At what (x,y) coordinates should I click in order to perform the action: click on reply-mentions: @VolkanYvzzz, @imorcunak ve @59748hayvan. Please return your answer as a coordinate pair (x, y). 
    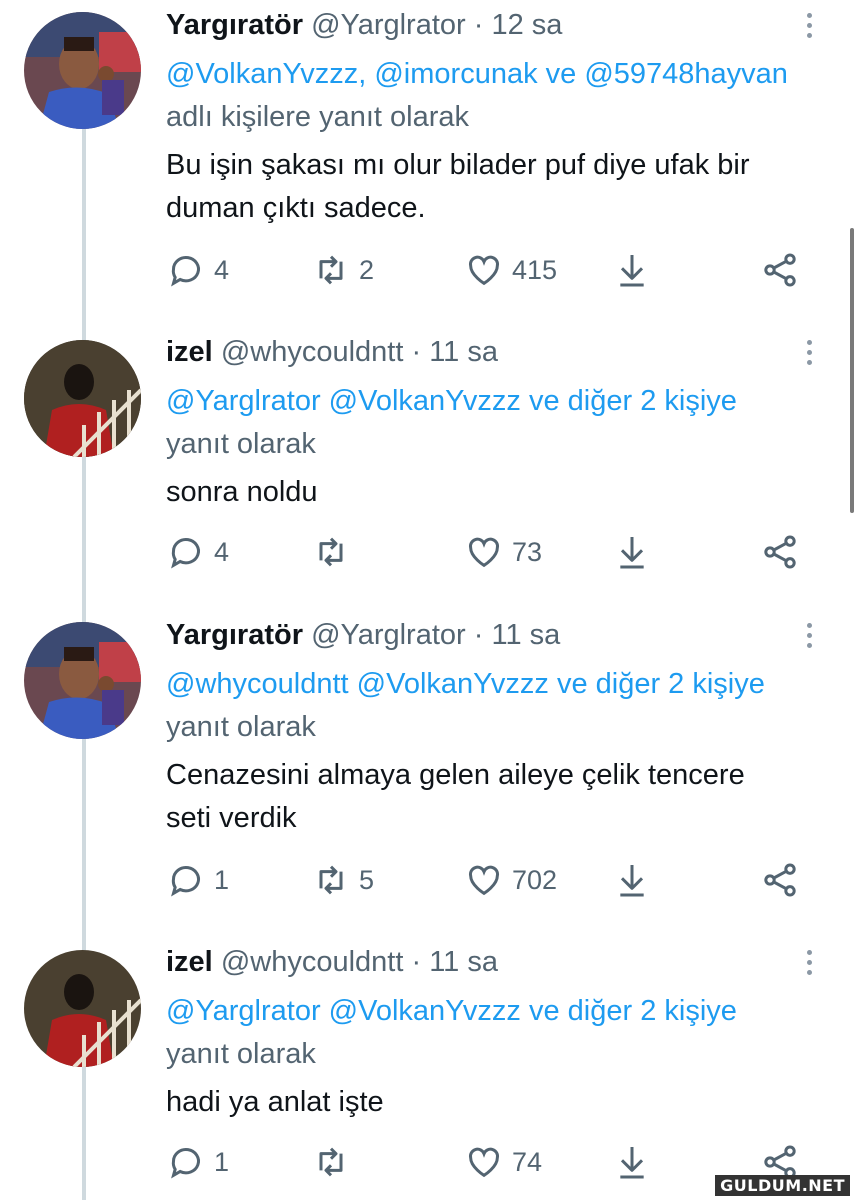
    Looking at the image, I should click on (477, 74).